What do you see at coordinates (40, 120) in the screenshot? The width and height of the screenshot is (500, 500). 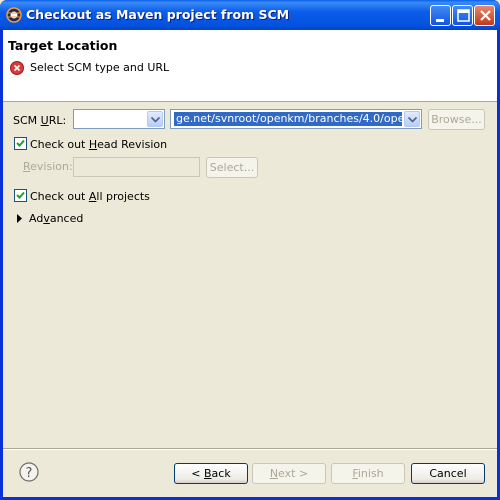 I see `scm-url-label: SCM URL:` at bounding box center [40, 120].